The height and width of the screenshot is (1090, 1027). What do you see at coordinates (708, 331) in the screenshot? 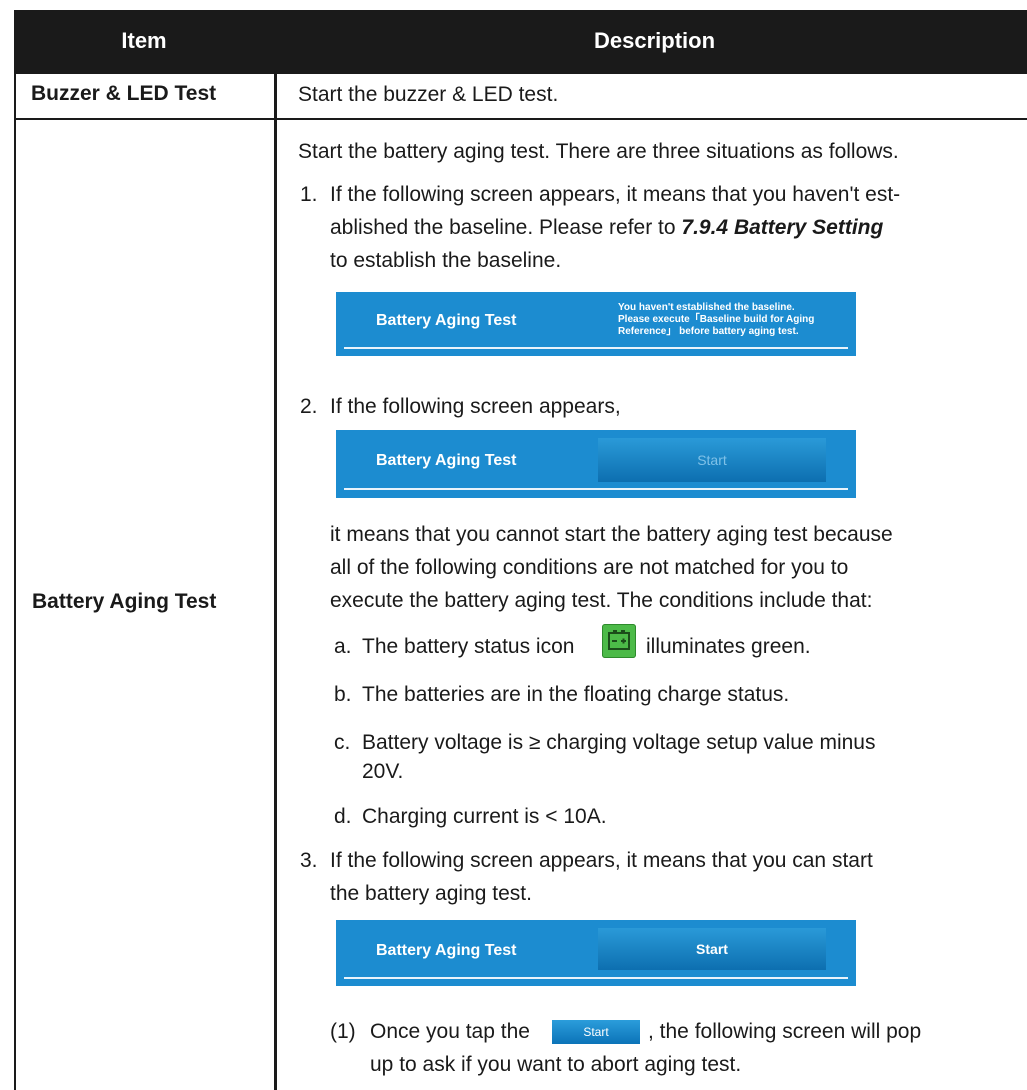
I see `panel-msg-3: Reference」 before battery aging test.` at bounding box center [708, 331].